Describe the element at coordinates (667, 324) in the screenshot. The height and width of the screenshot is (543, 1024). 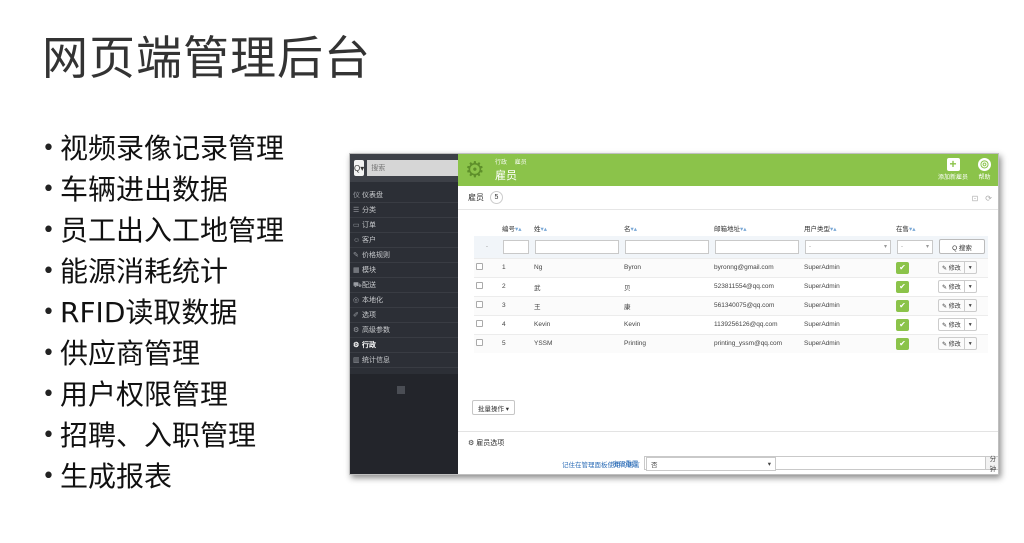
I see `cell-firstname: Kevin` at that location.